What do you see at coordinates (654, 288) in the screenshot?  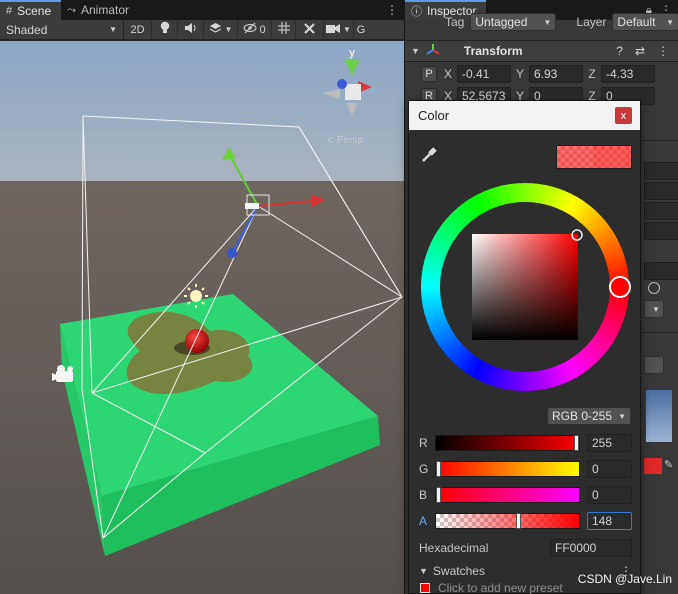 I see `object-picker-icon` at bounding box center [654, 288].